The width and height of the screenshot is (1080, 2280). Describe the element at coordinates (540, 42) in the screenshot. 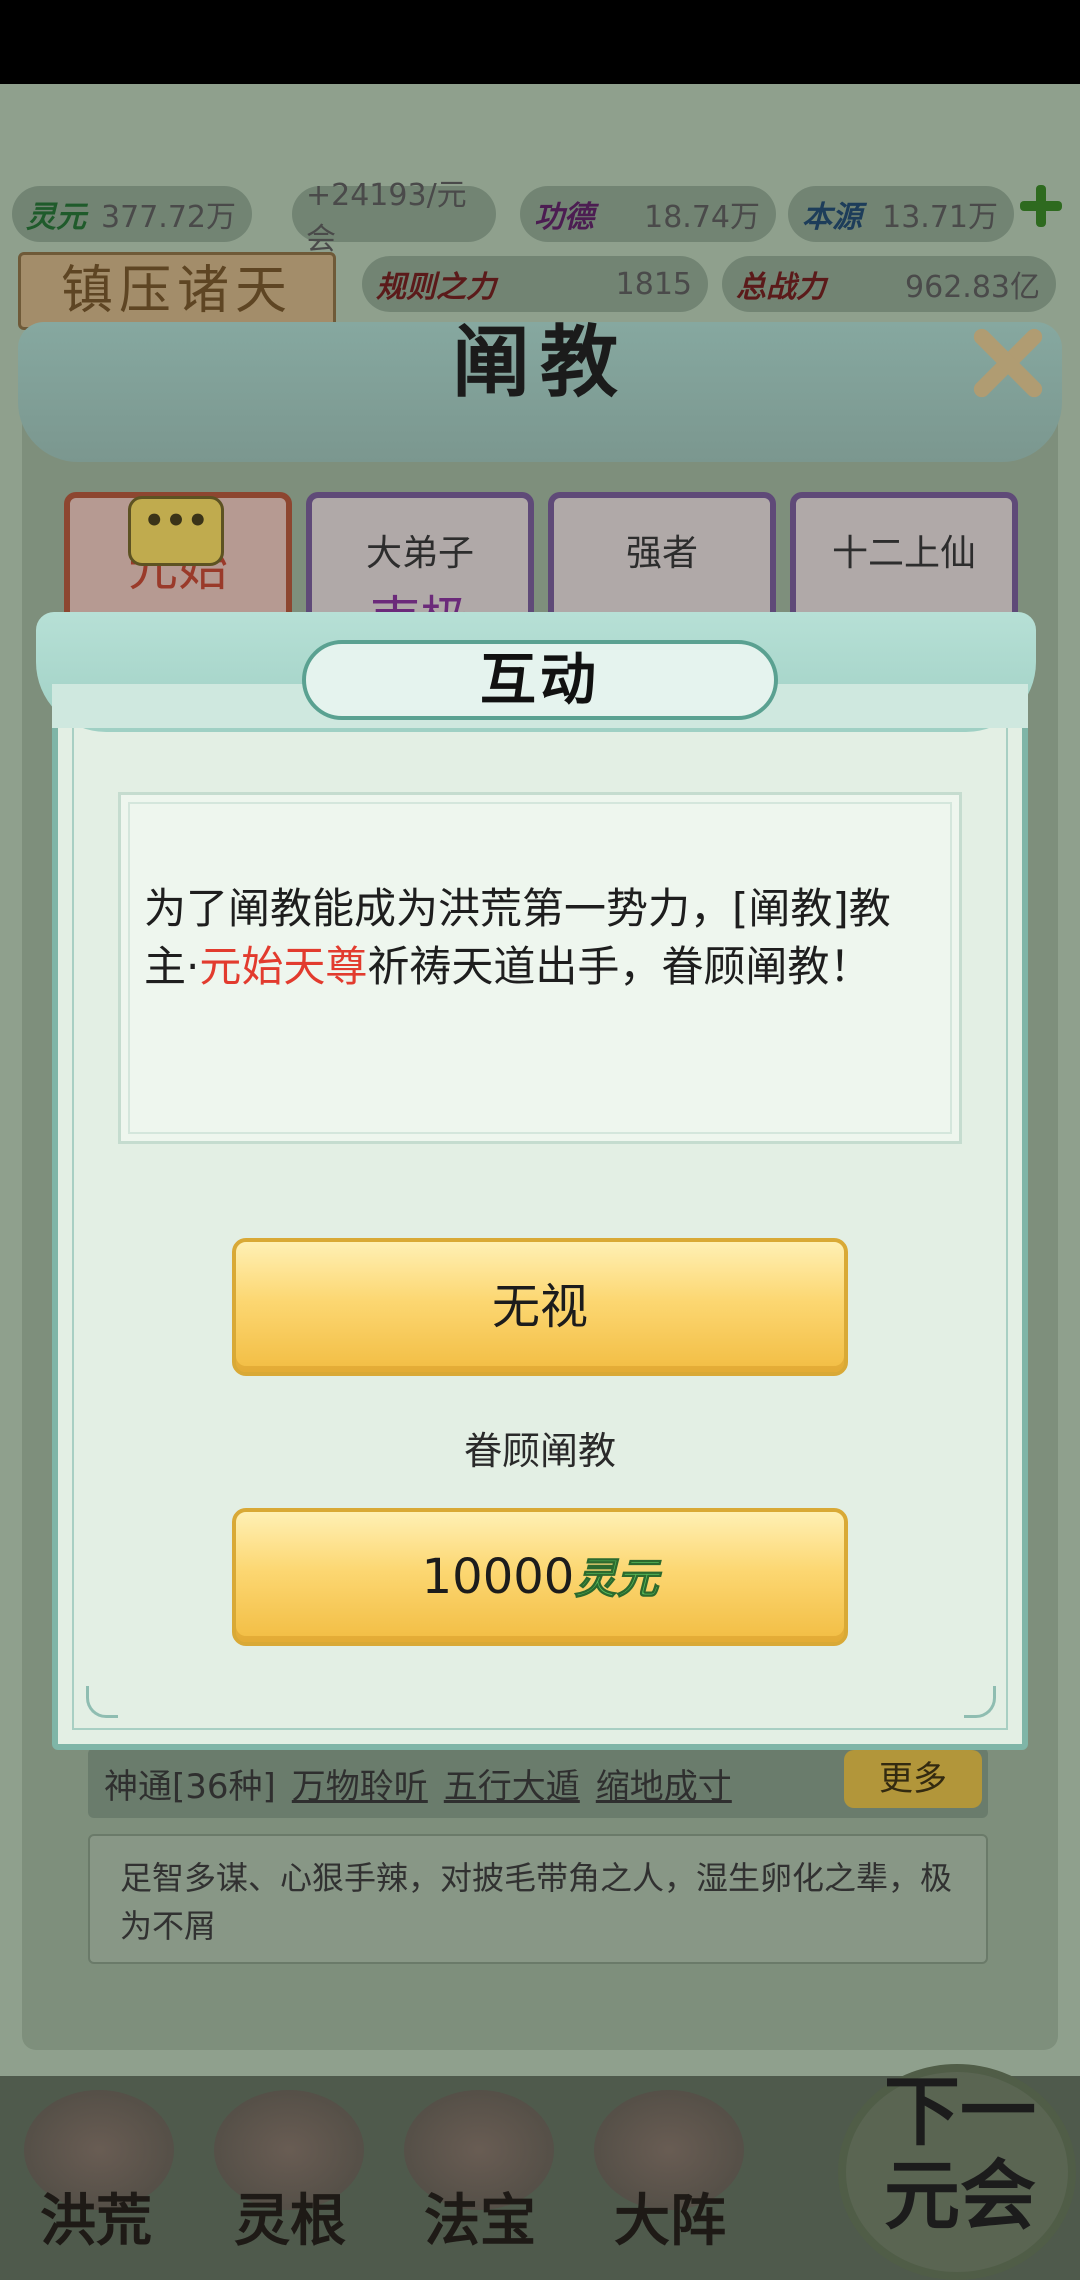

I see `status-bar` at that location.